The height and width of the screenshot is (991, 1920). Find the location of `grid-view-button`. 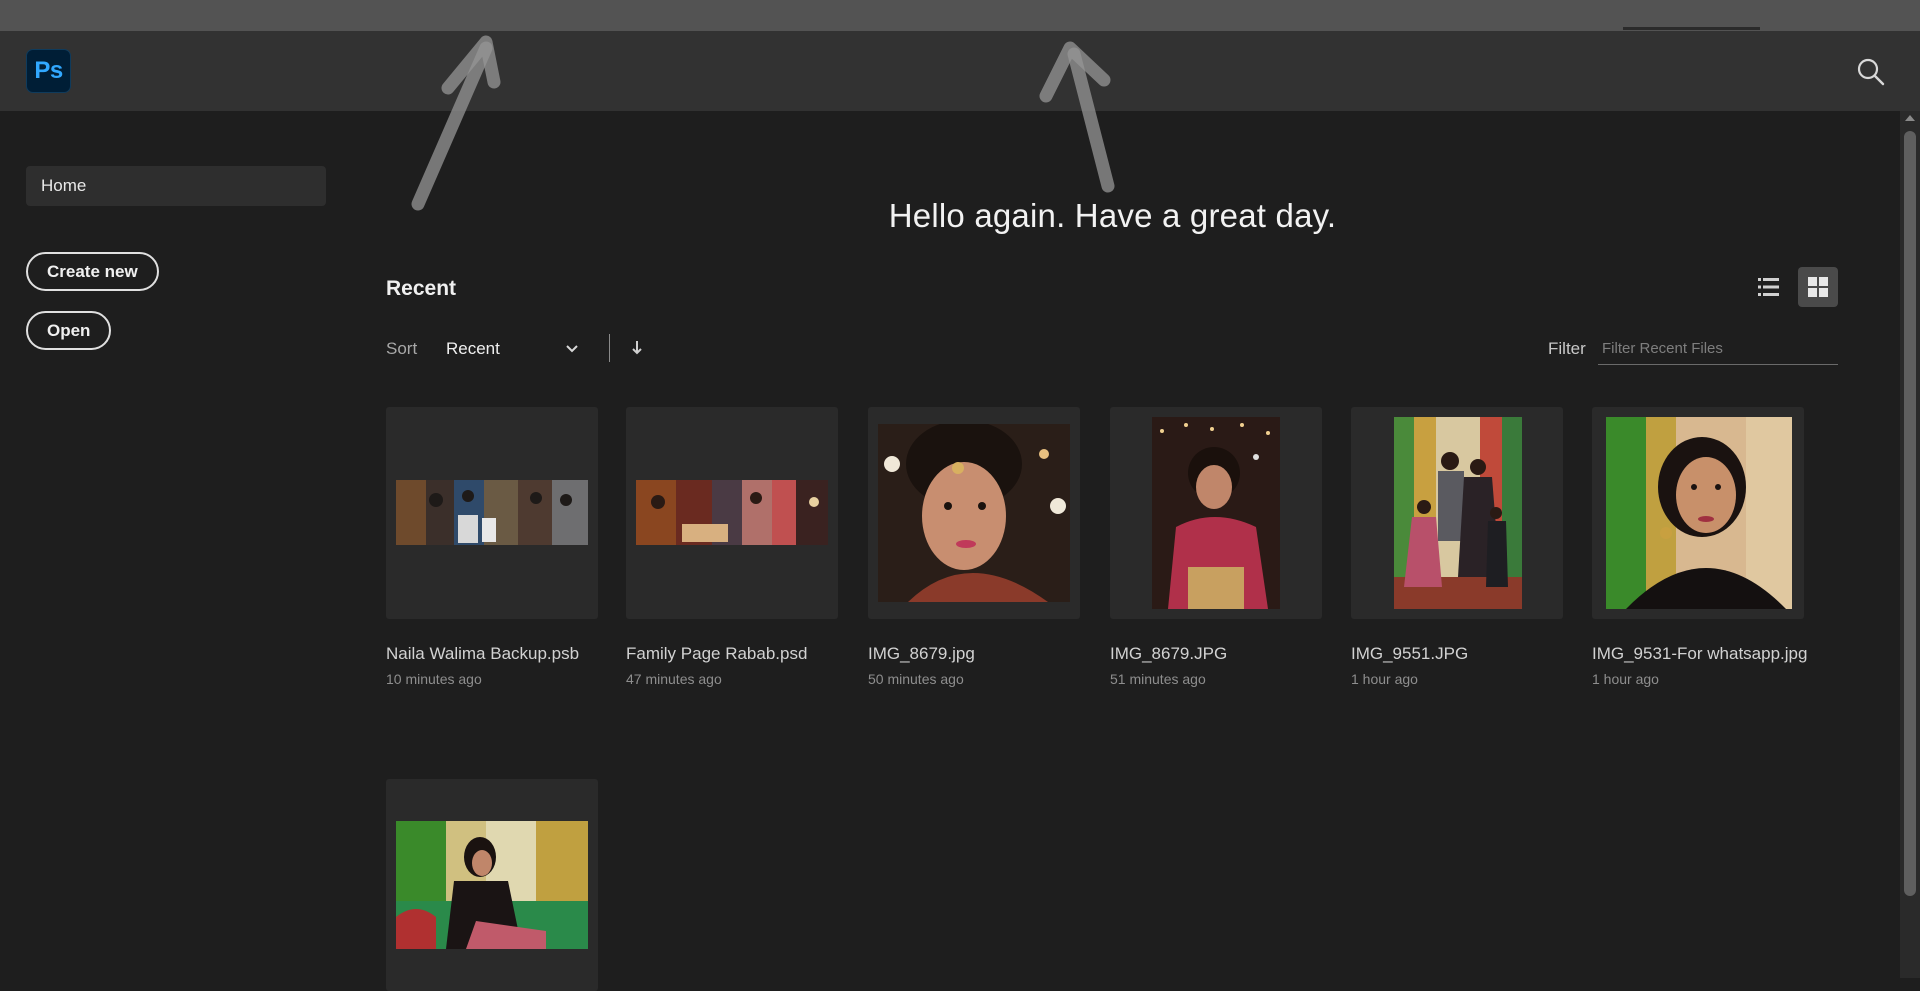

grid-view-button is located at coordinates (1818, 287).